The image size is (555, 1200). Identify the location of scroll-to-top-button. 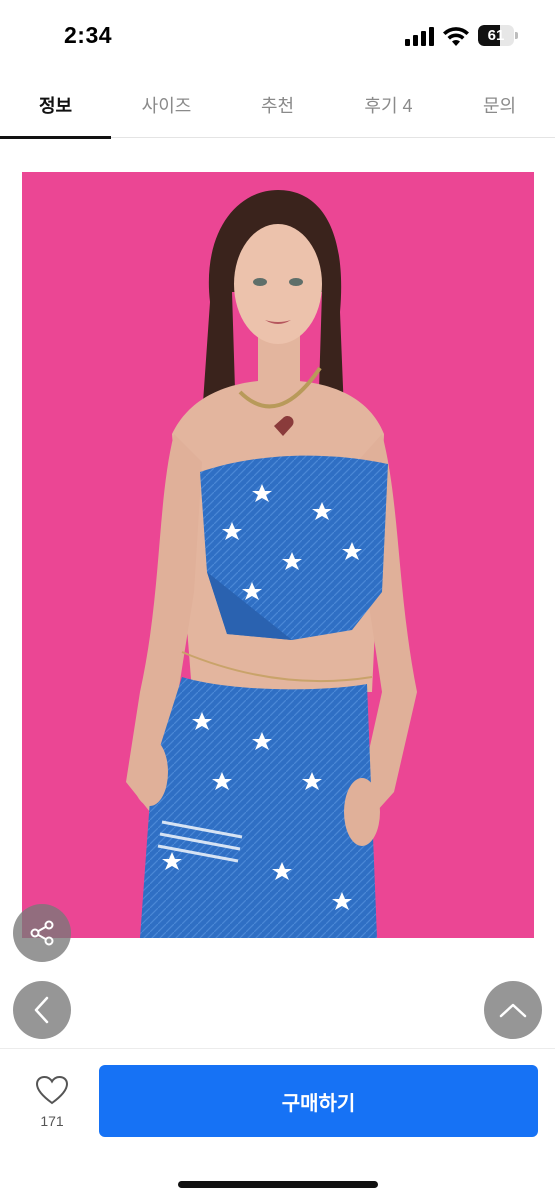
(513, 1010).